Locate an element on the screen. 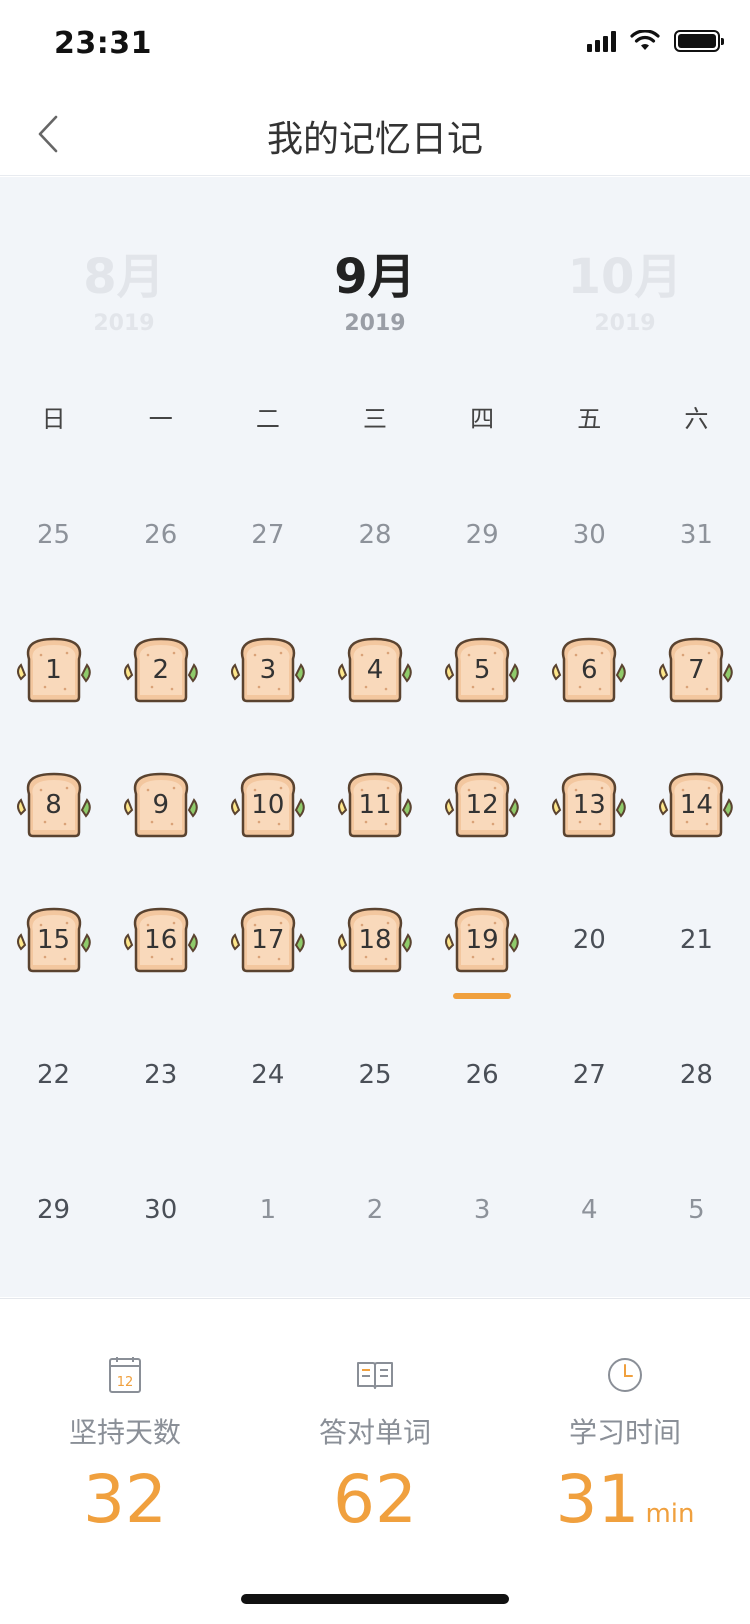  day-number: 19 is located at coordinates (482, 939).